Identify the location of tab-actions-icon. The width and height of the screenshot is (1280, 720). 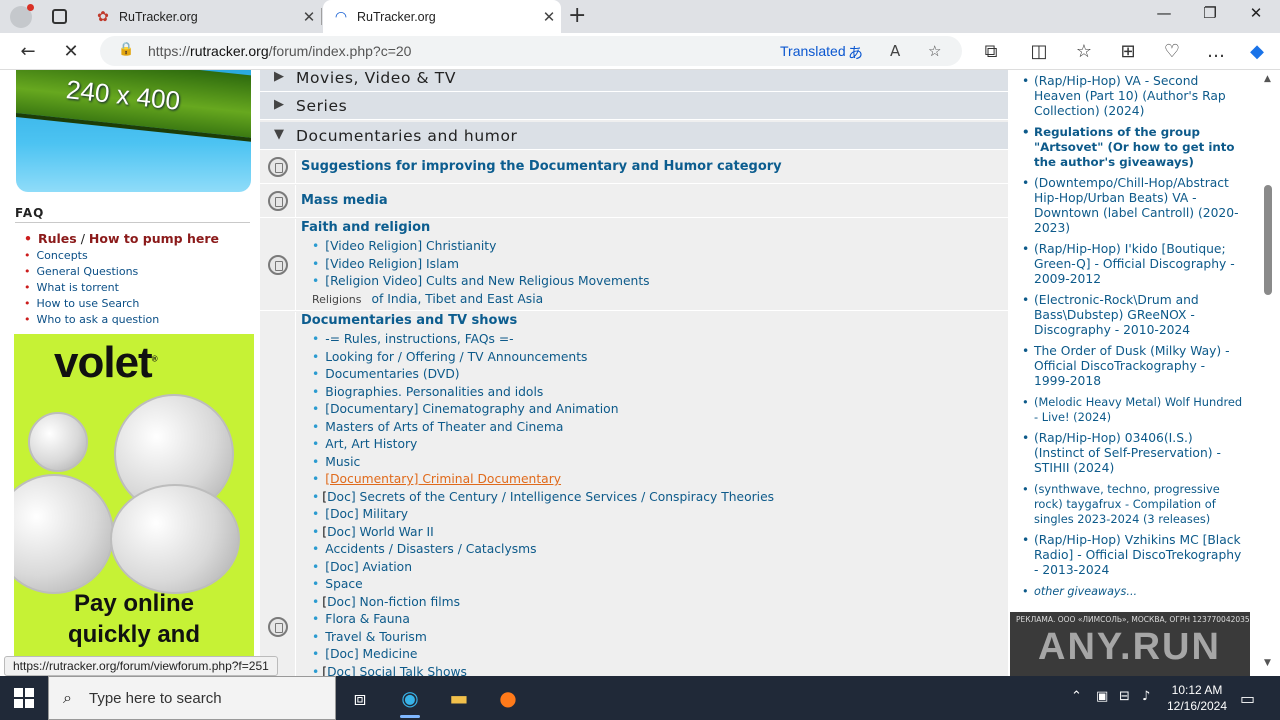
(59, 16).